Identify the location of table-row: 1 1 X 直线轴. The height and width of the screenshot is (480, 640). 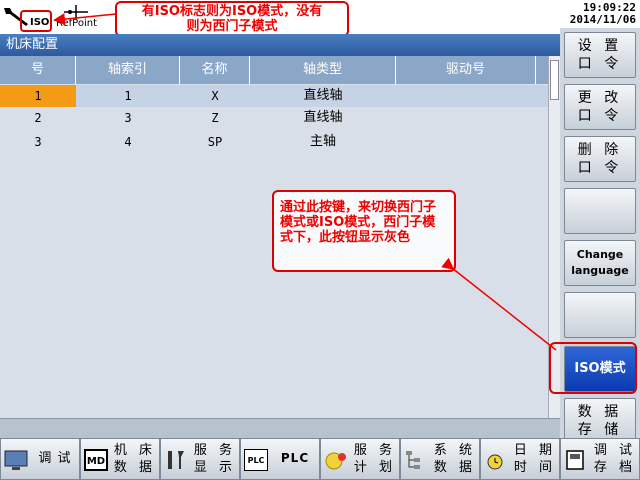
(274, 96).